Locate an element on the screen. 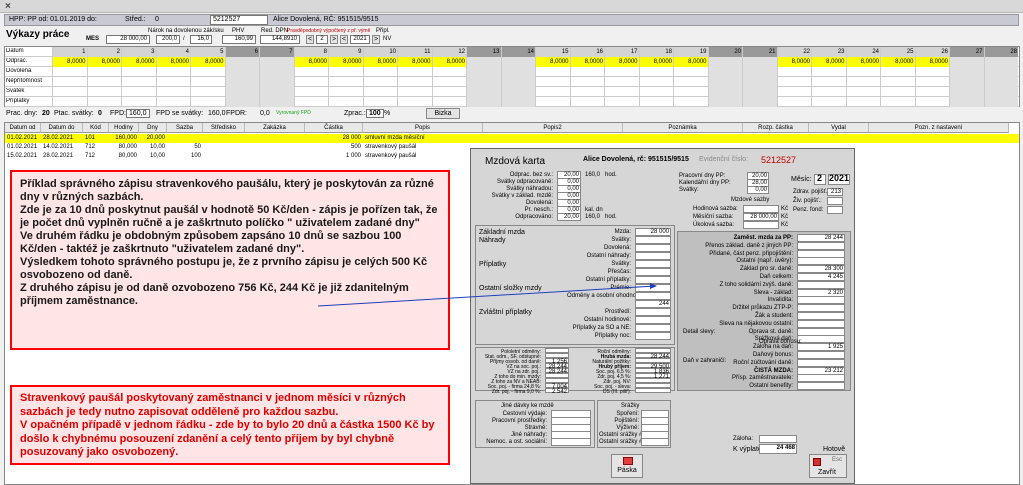 This screenshot has height=485, width=1023. annotation-arrow-line is located at coordinates (486, 296).